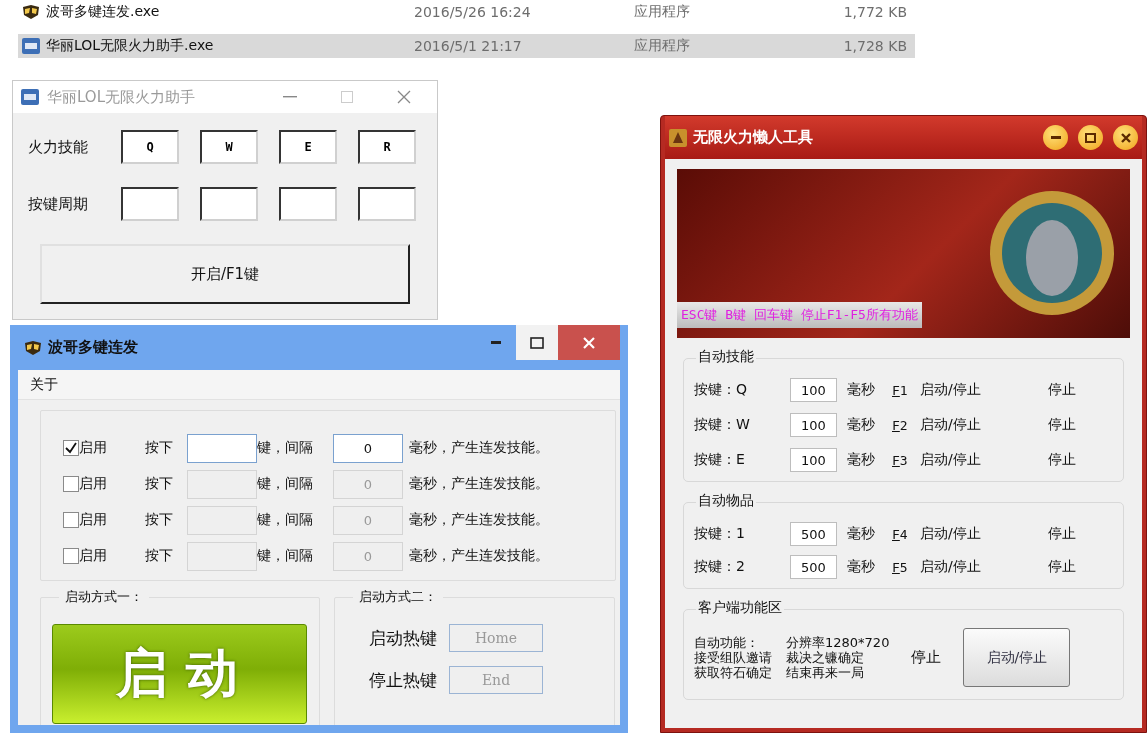 The width and height of the screenshot is (1148, 735). I want to click on hotkey-label: 停止热键, so click(403, 680).